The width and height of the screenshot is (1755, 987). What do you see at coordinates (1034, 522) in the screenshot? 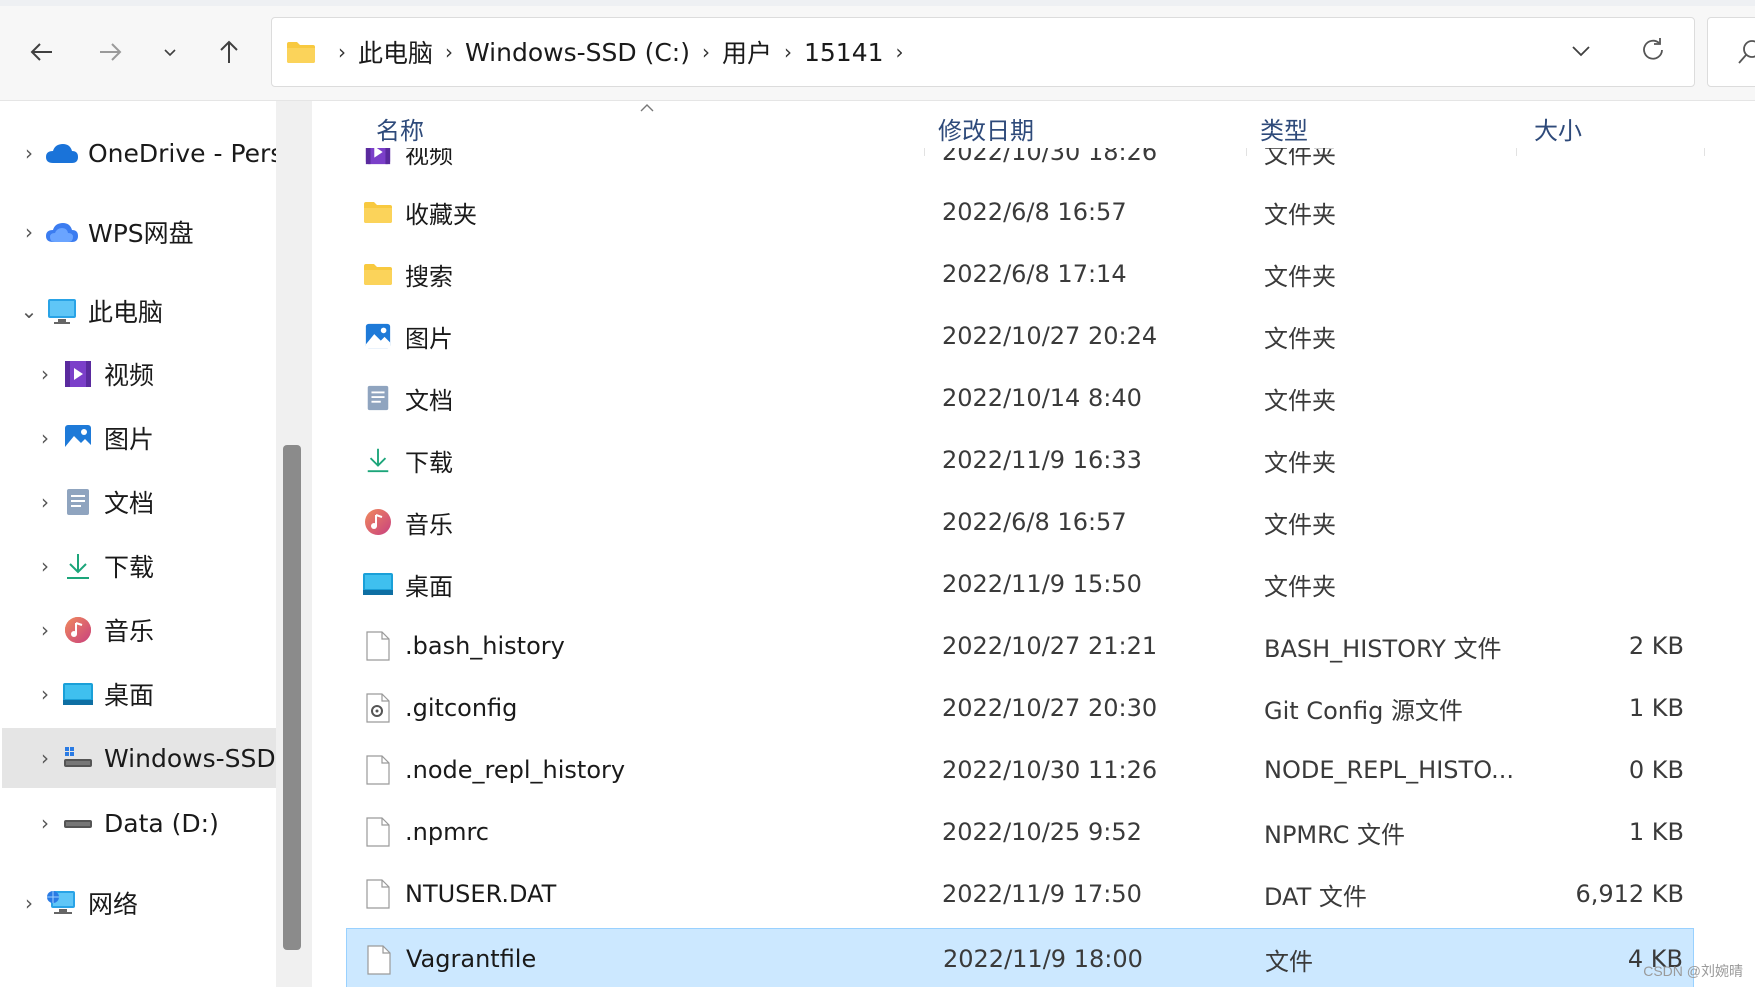
I see `file-date: 2022/6/8 16:57` at bounding box center [1034, 522].